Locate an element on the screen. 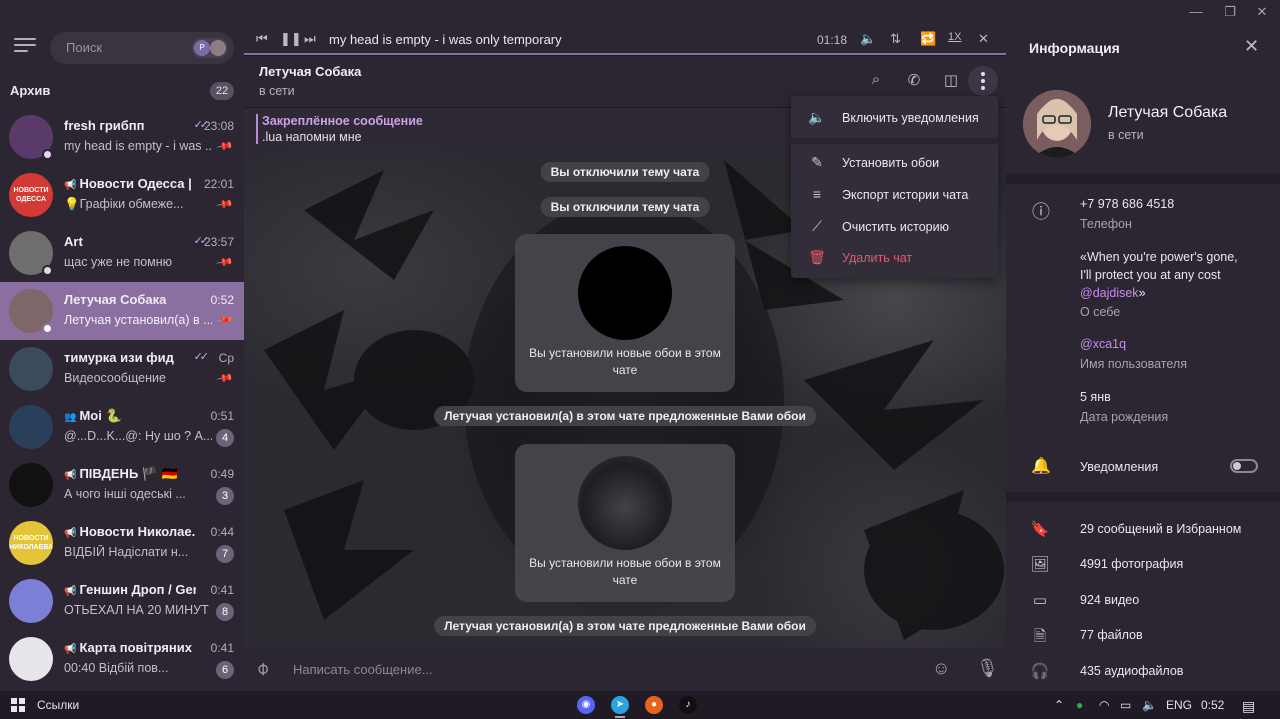 The image size is (1280, 719). service-message: Вы отключили тему чата is located at coordinates (625, 207).